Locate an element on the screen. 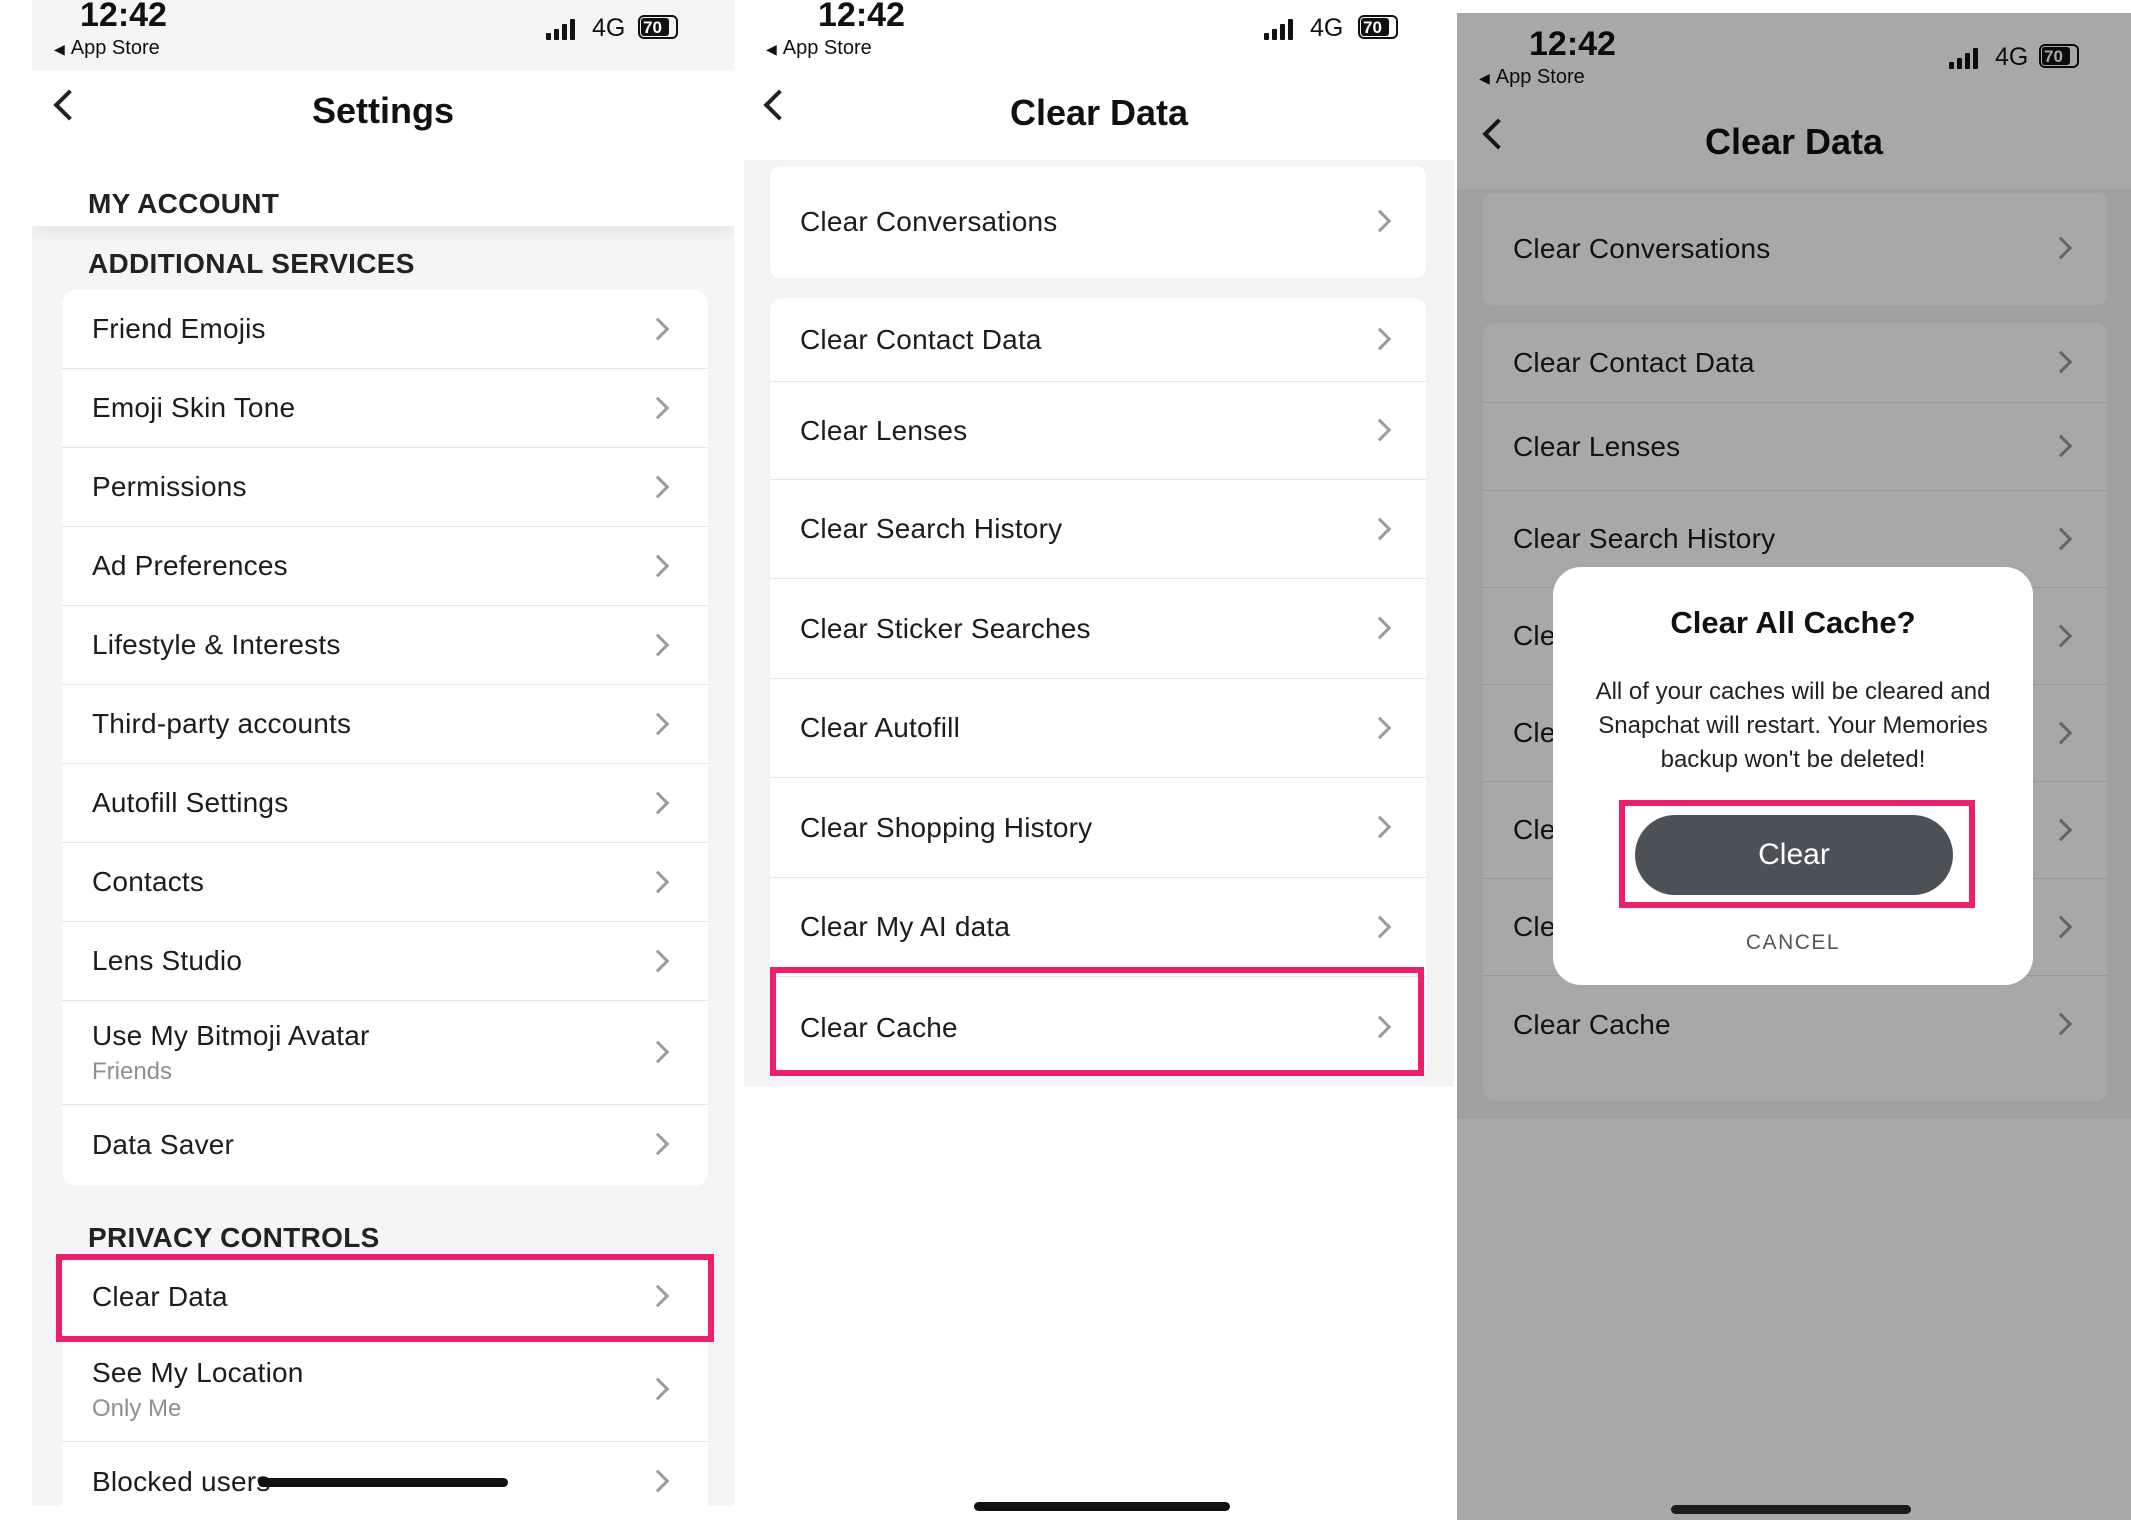  highlight-clear-button is located at coordinates (1797, 854).